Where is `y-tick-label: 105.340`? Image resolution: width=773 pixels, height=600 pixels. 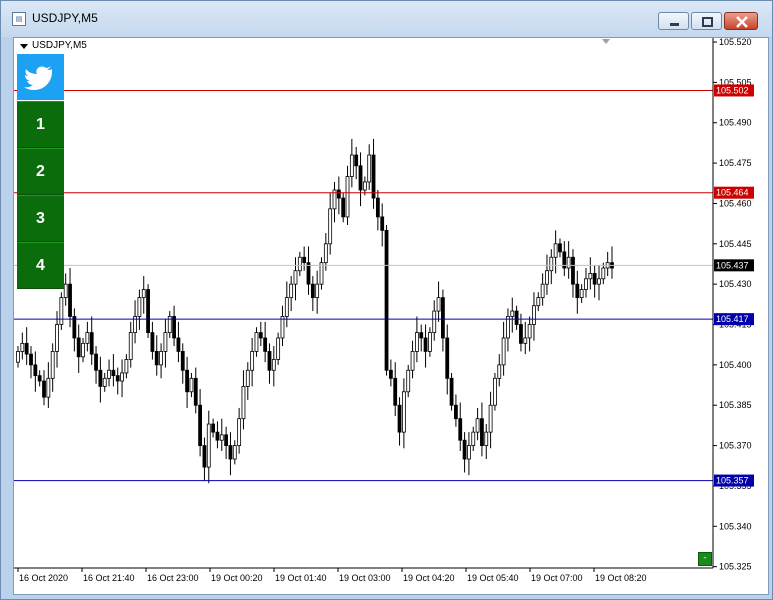
y-tick-label: 105.340 is located at coordinates (735, 526).